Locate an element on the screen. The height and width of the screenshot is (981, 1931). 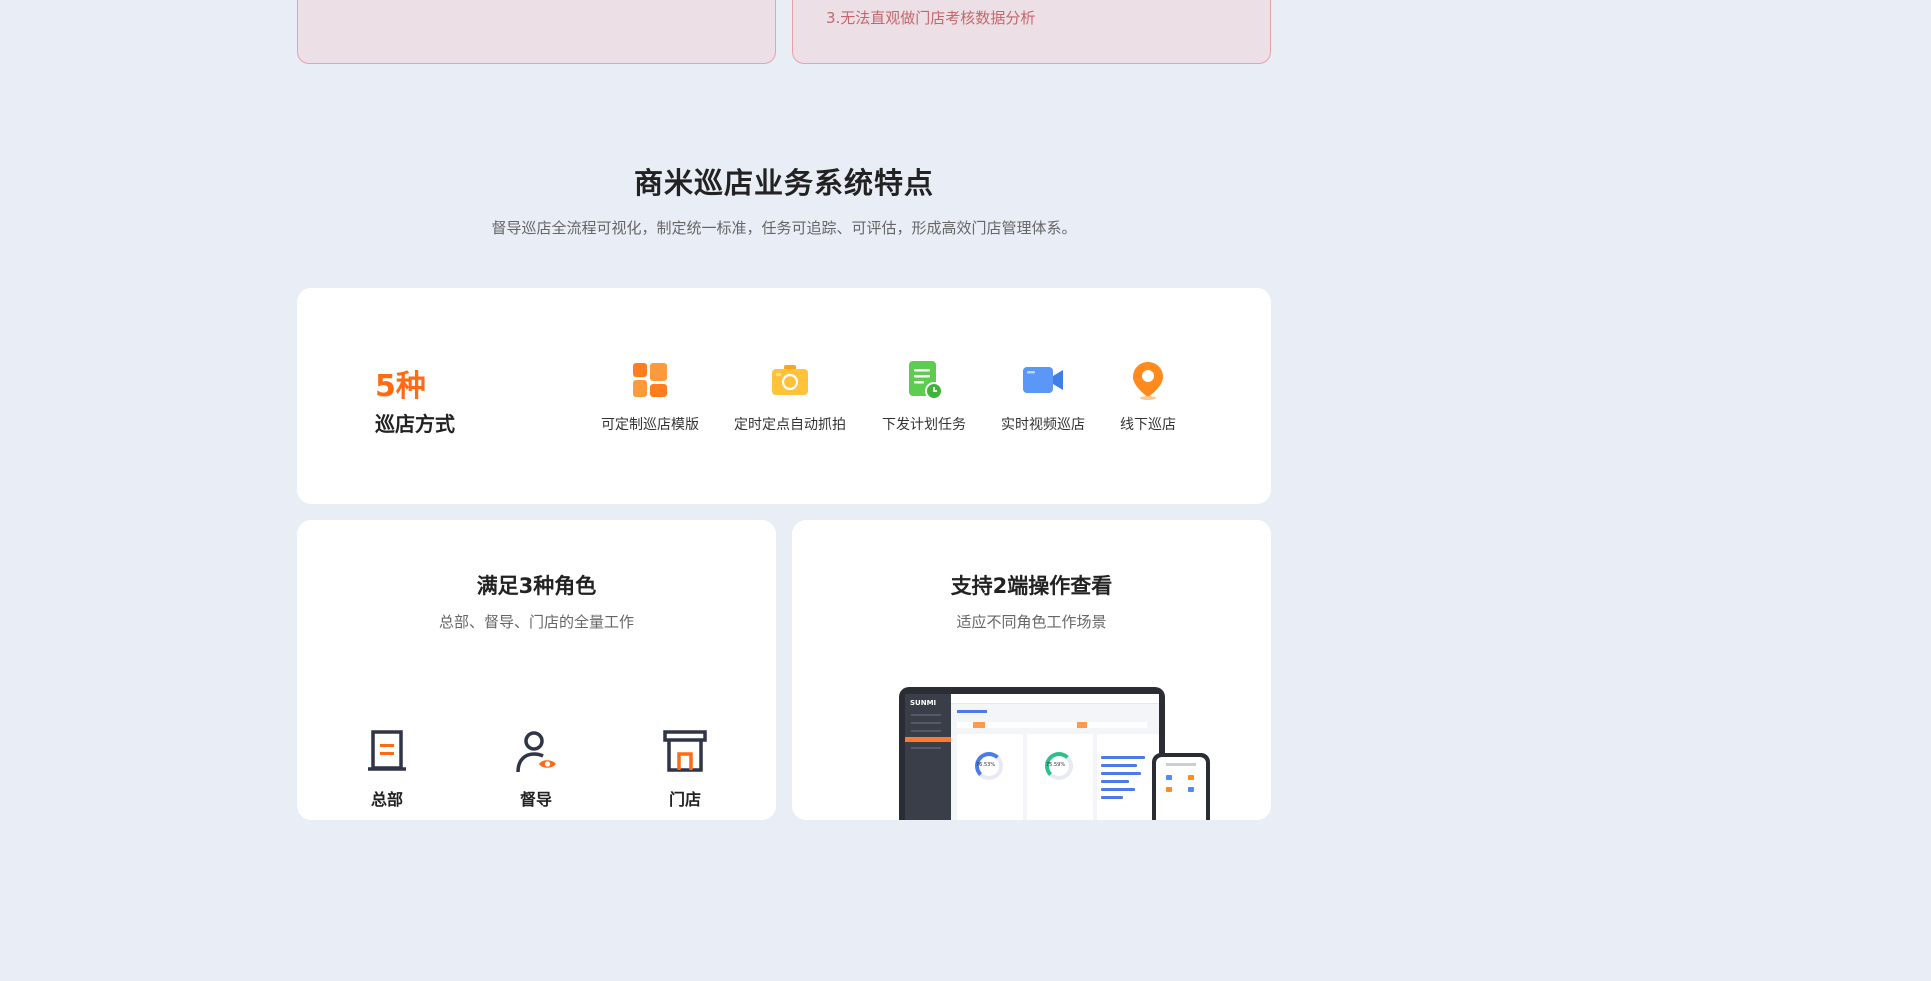
dashboard-panel is located at coordinates (1128, 777).